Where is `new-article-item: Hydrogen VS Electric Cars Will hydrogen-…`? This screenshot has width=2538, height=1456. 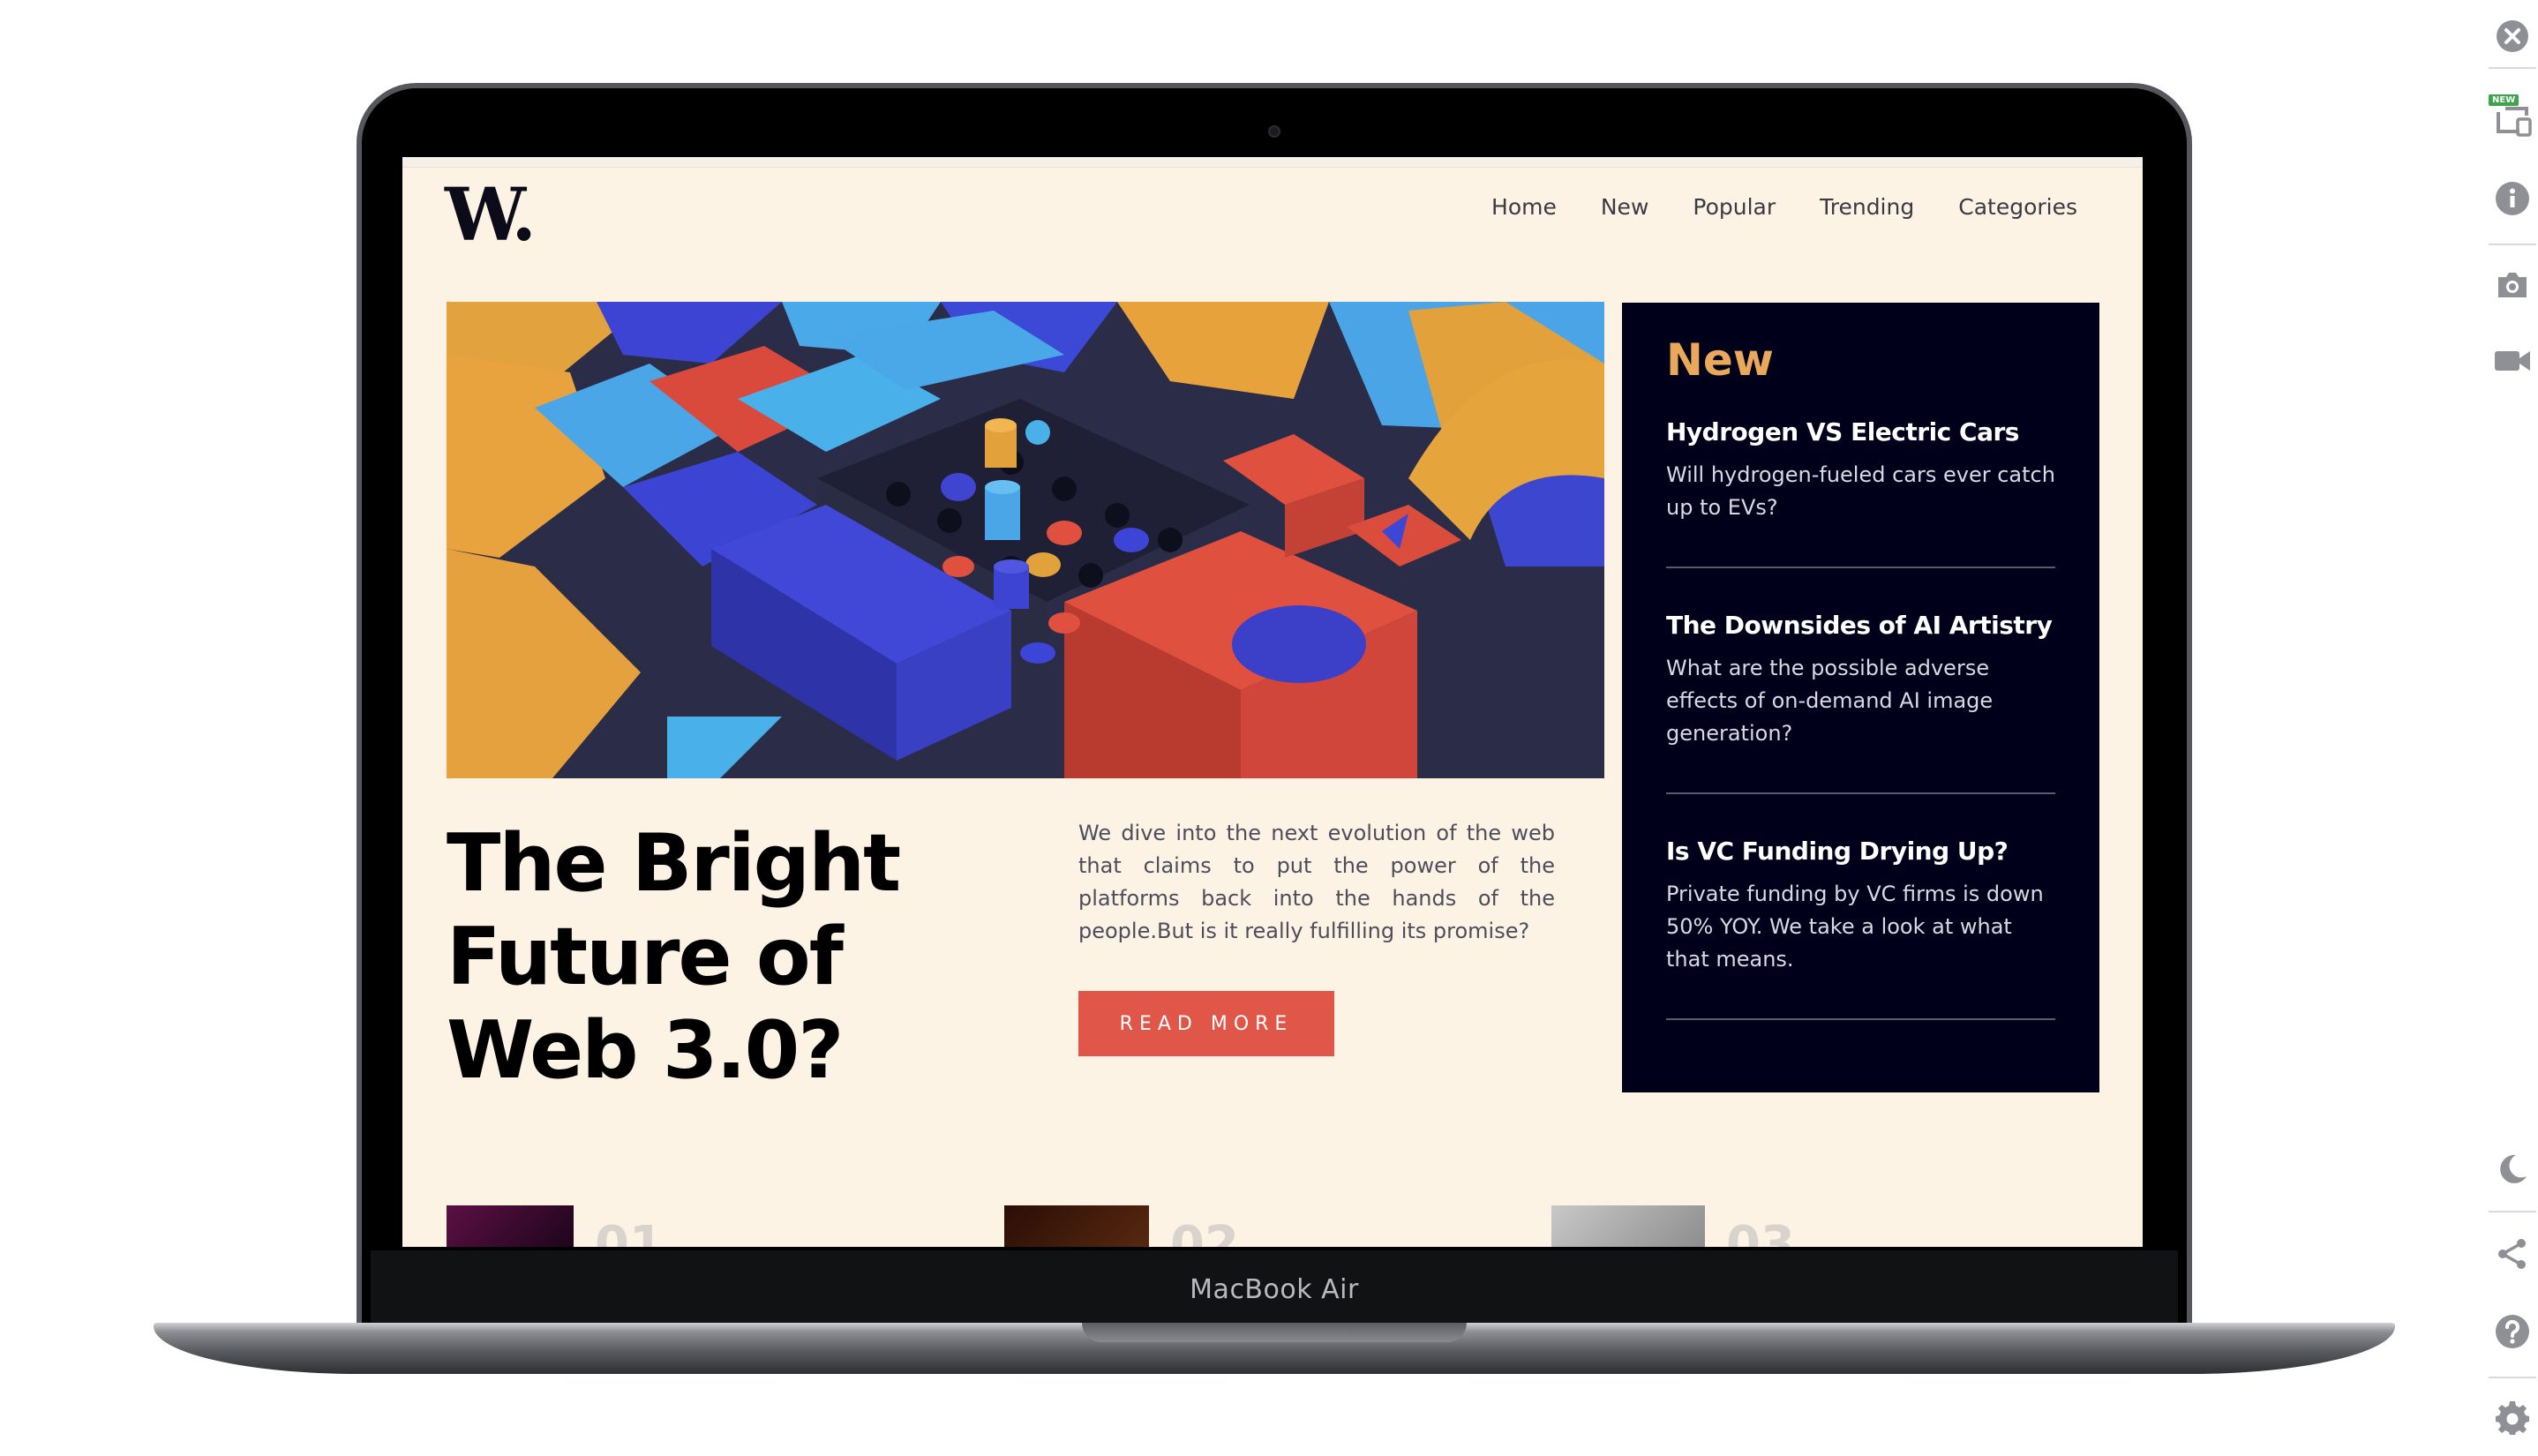 new-article-item: Hydrogen VS Electric Cars Will hydrogen-… is located at coordinates (1860, 492).